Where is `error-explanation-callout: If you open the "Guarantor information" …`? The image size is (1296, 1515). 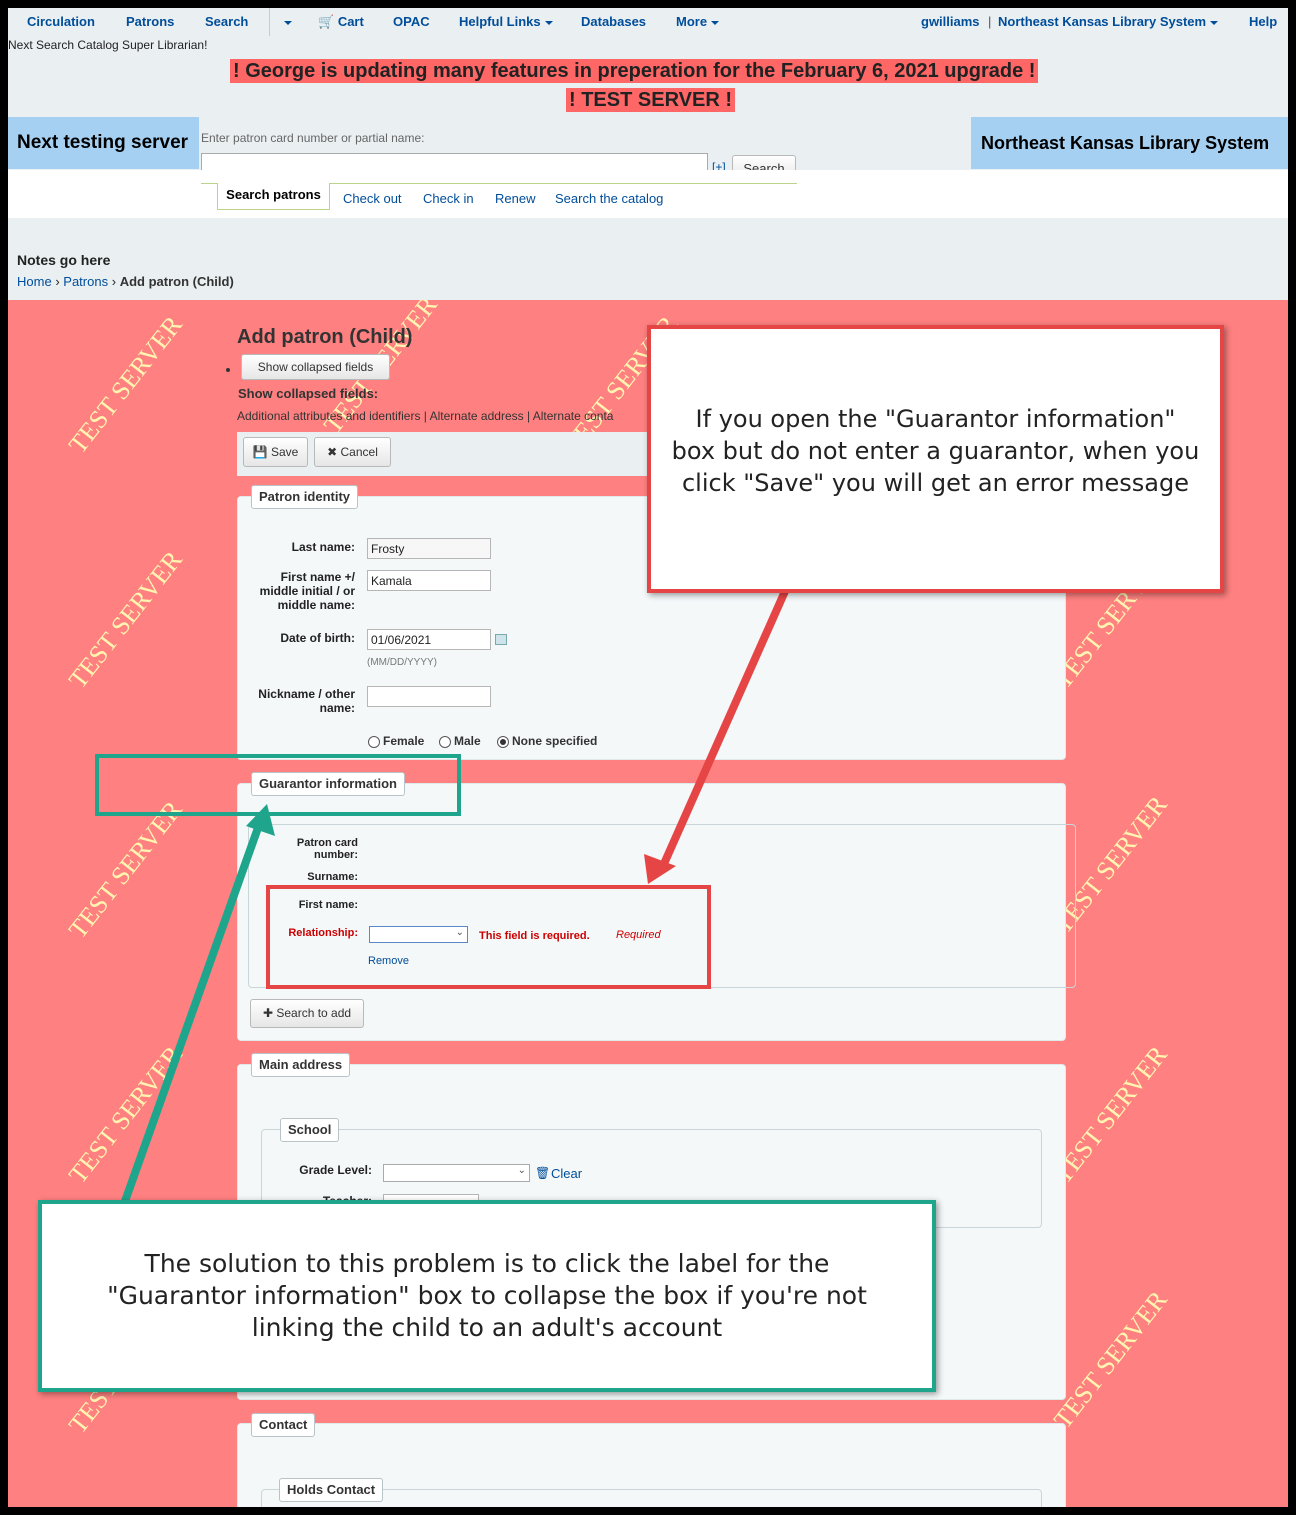 error-explanation-callout: If you open the "Guarantor information" … is located at coordinates (935, 459).